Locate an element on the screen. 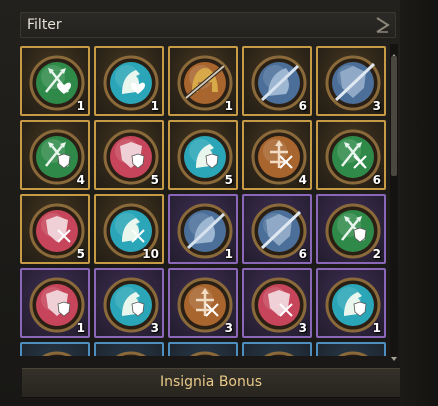 This screenshot has width=438, height=406. teal-horse-crossed-icon is located at coordinates (353, 353).